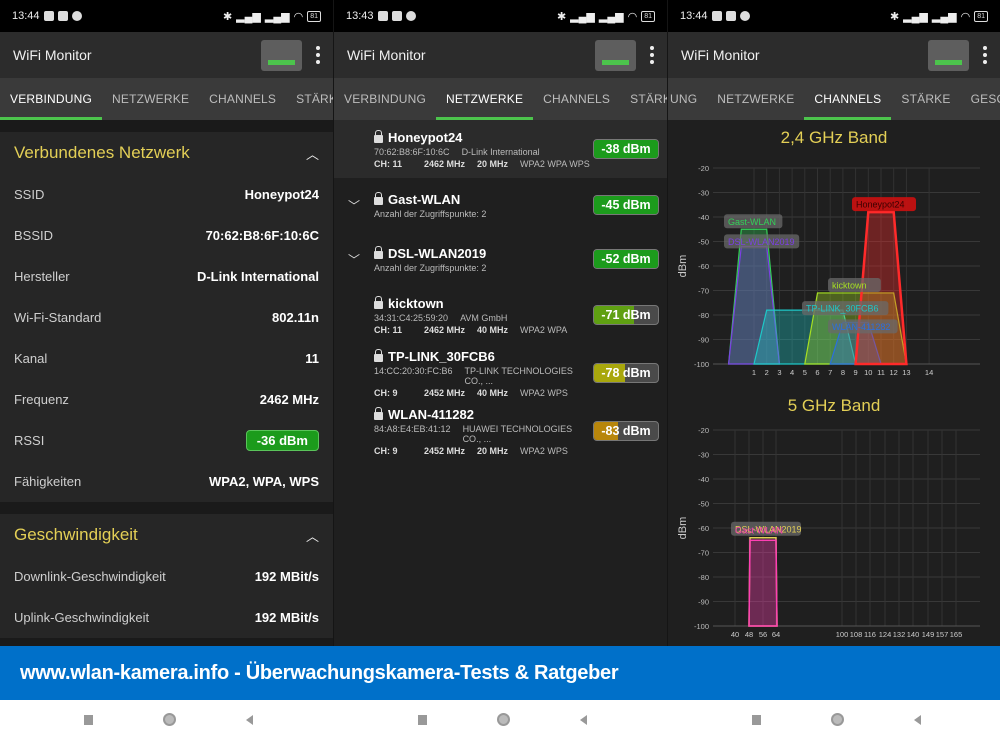 The height and width of the screenshot is (739, 1000). Describe the element at coordinates (360, 16) in the screenshot. I see `clock: 13:43` at that location.